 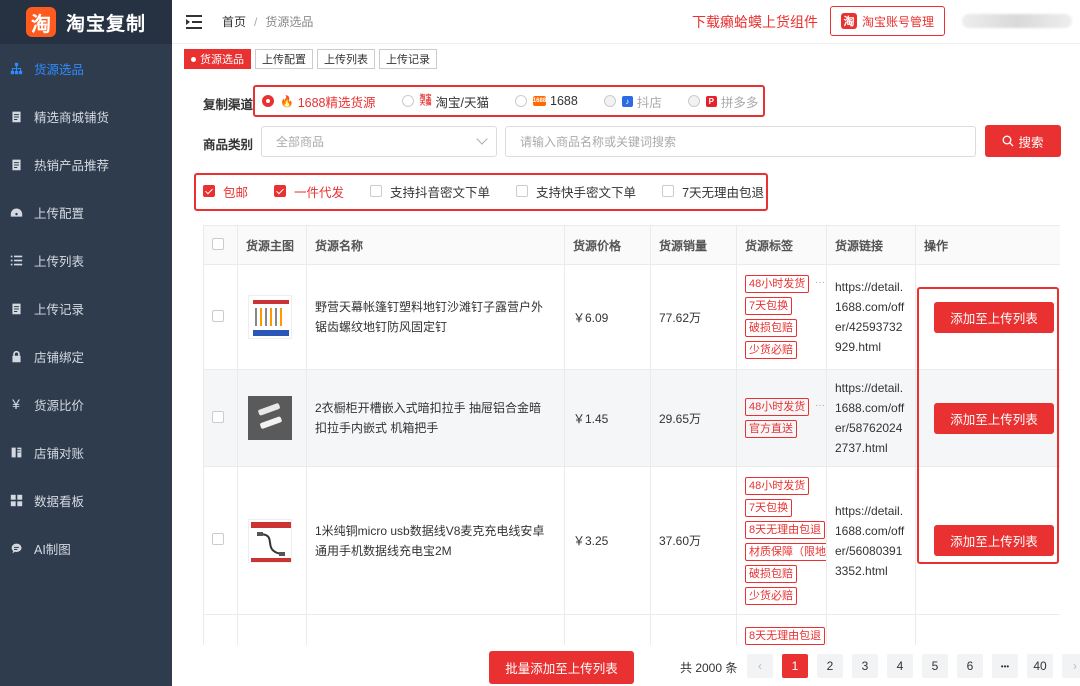 What do you see at coordinates (346, 59) in the screenshot?
I see `tab-upload-list: 上传列表` at bounding box center [346, 59].